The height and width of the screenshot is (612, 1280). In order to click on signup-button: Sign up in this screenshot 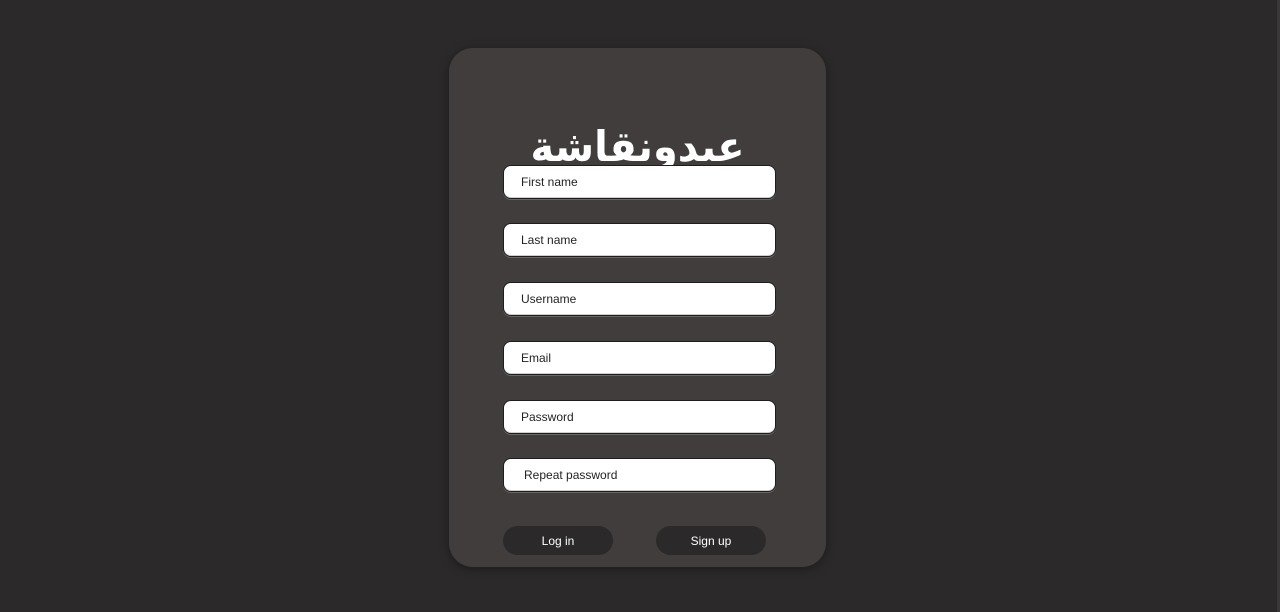, I will do `click(711, 540)`.